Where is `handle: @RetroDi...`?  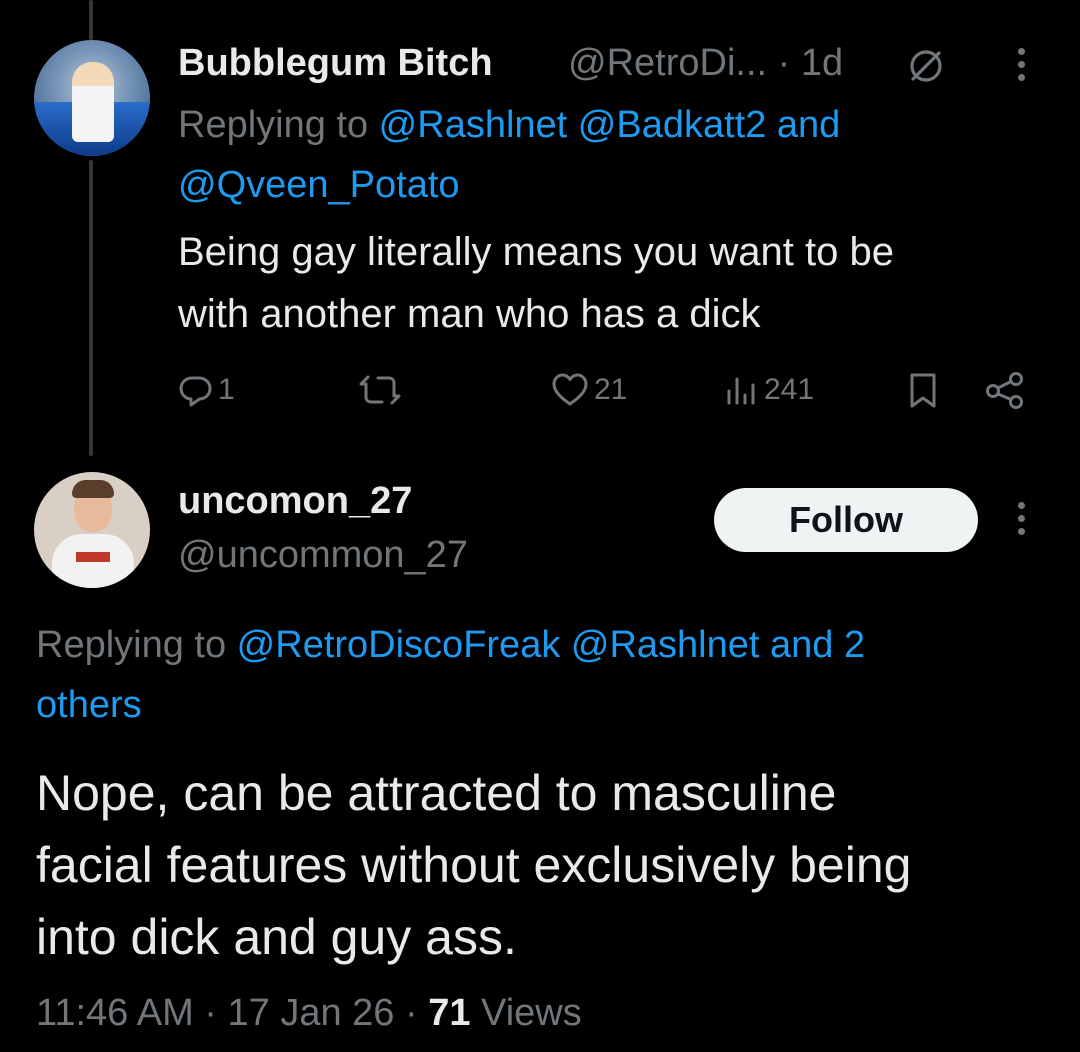 handle: @RetroDi... is located at coordinates (667, 63).